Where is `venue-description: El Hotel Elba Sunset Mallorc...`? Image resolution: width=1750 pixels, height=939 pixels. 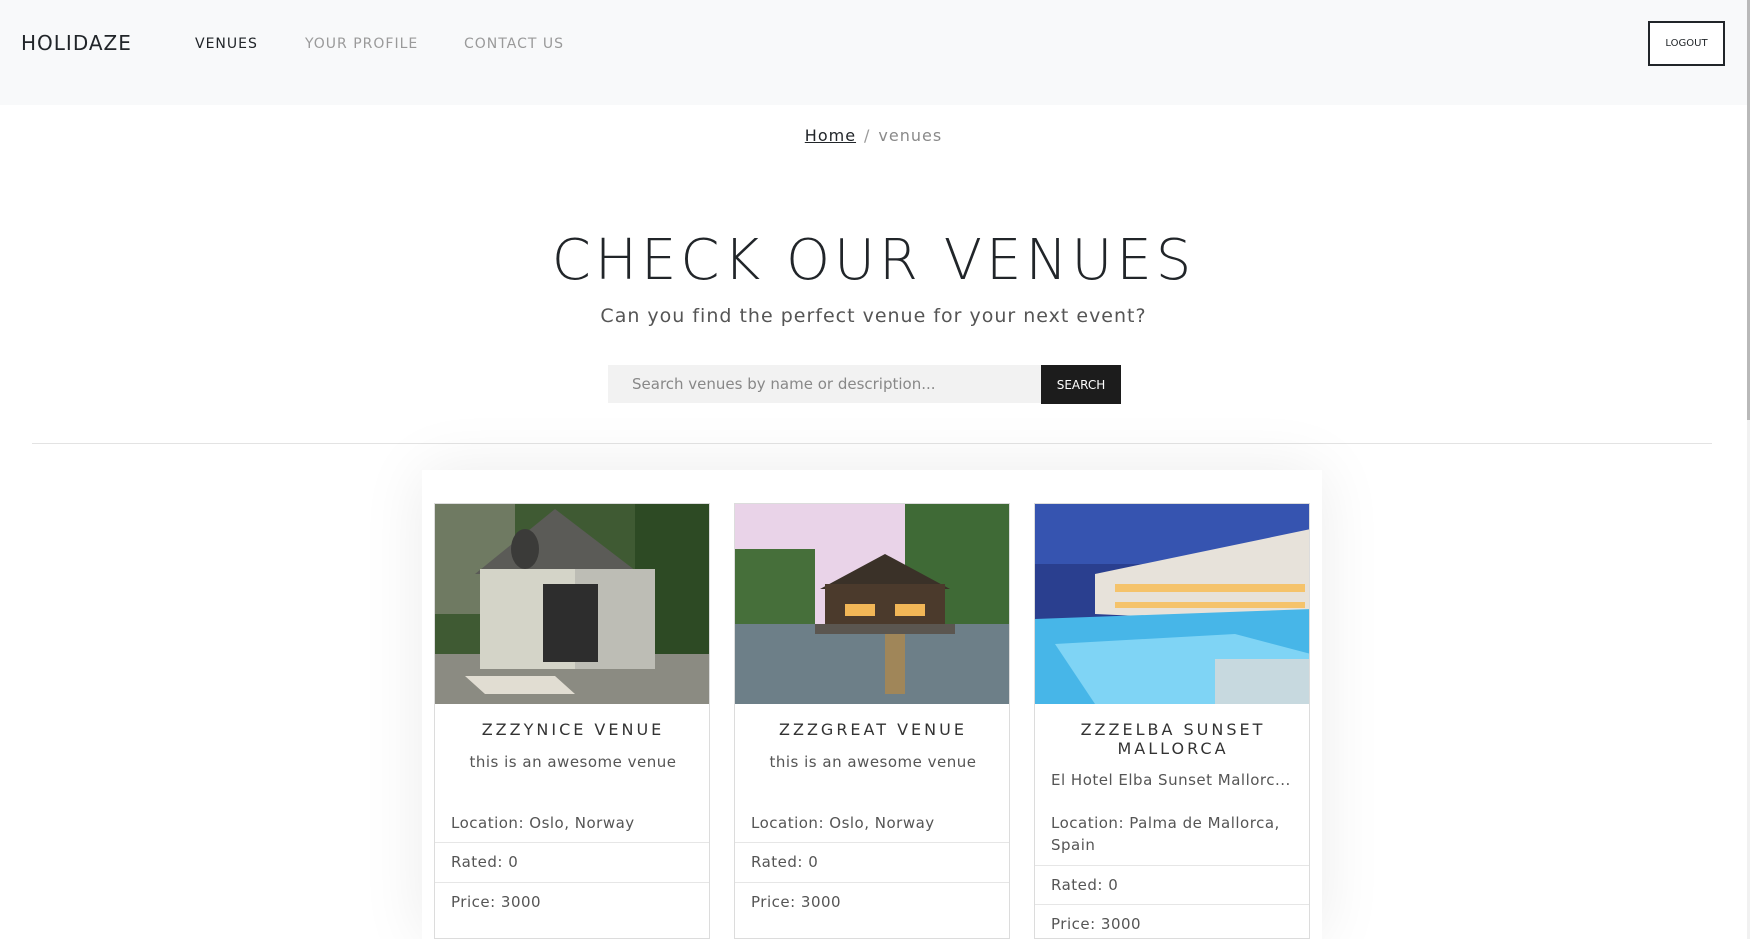 venue-description: El Hotel Elba Sunset Mallorc... is located at coordinates (1171, 780).